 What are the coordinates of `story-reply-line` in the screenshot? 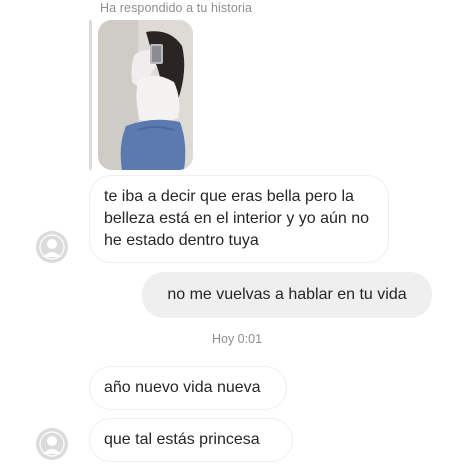 It's located at (90, 95).